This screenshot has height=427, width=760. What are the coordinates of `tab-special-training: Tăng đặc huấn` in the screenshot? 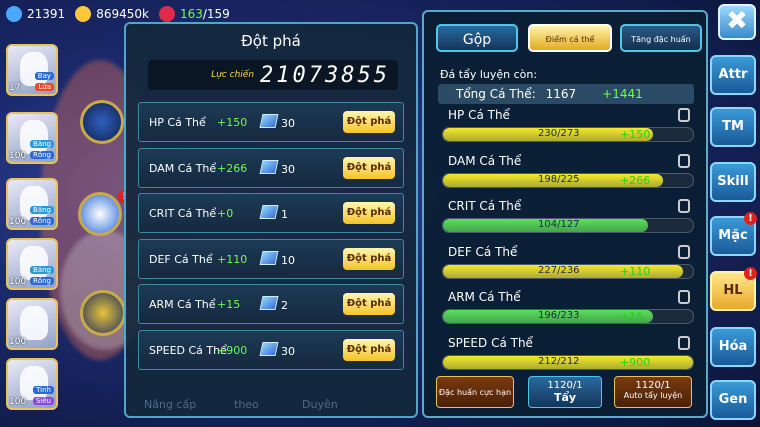 It's located at (661, 38).